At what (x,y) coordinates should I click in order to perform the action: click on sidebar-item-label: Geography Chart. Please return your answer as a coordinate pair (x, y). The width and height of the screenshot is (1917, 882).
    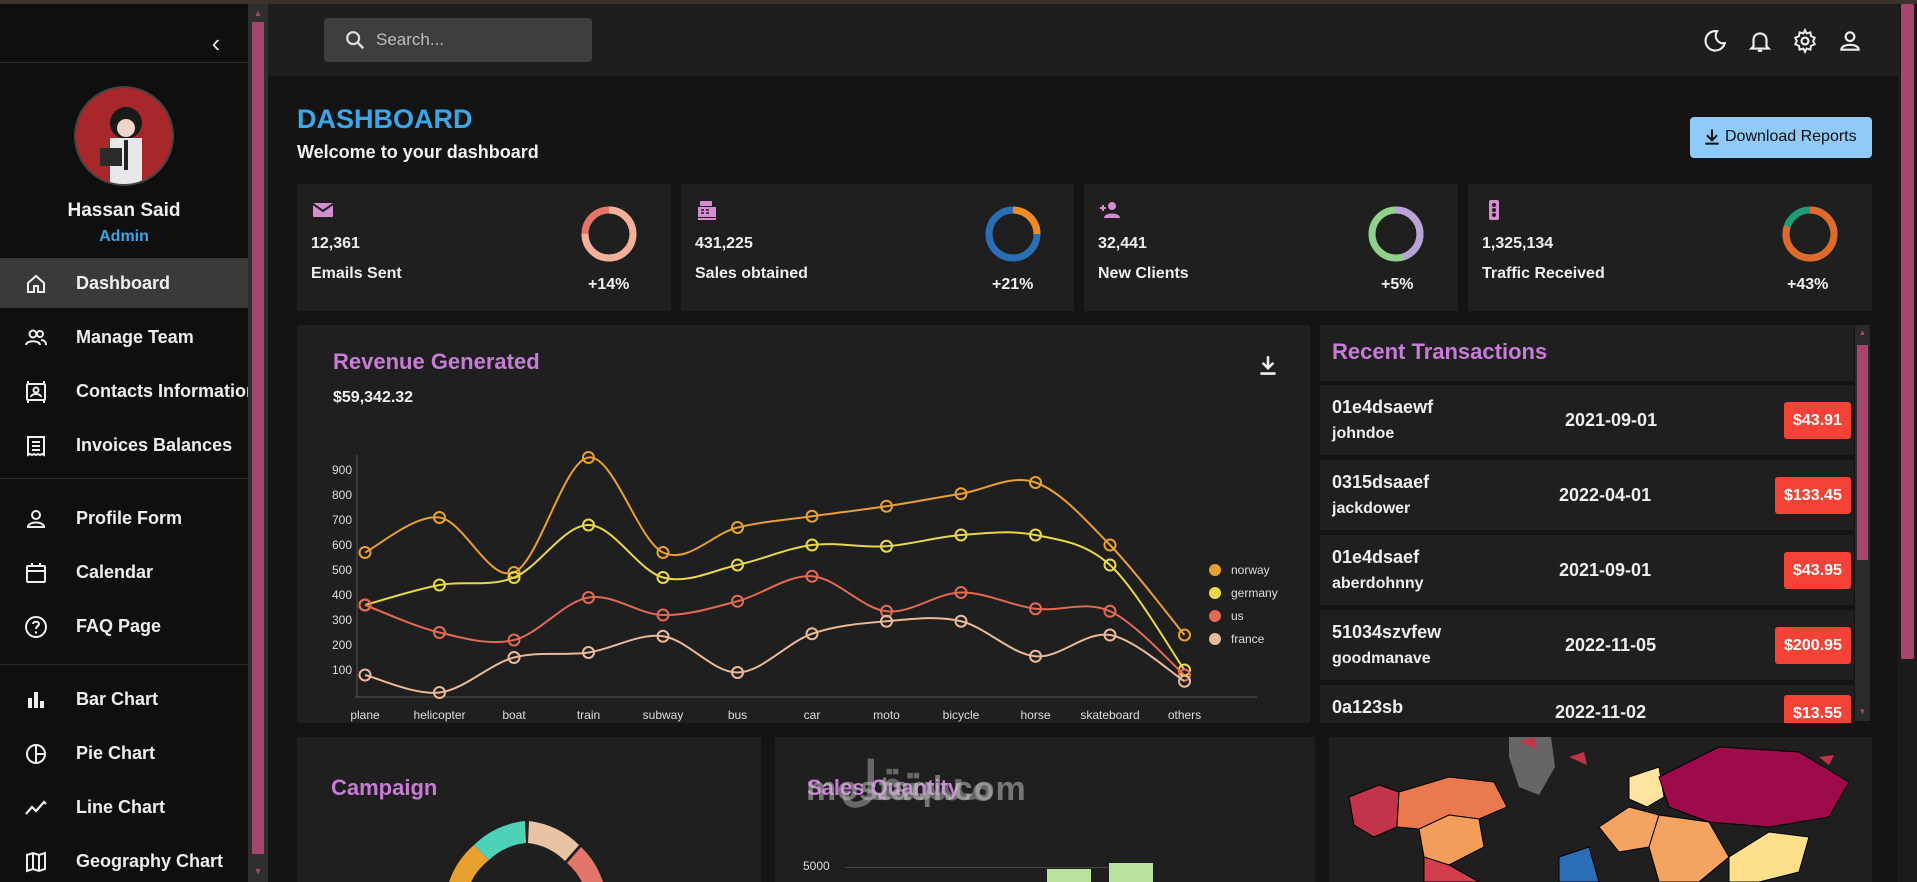
    Looking at the image, I should click on (150, 860).